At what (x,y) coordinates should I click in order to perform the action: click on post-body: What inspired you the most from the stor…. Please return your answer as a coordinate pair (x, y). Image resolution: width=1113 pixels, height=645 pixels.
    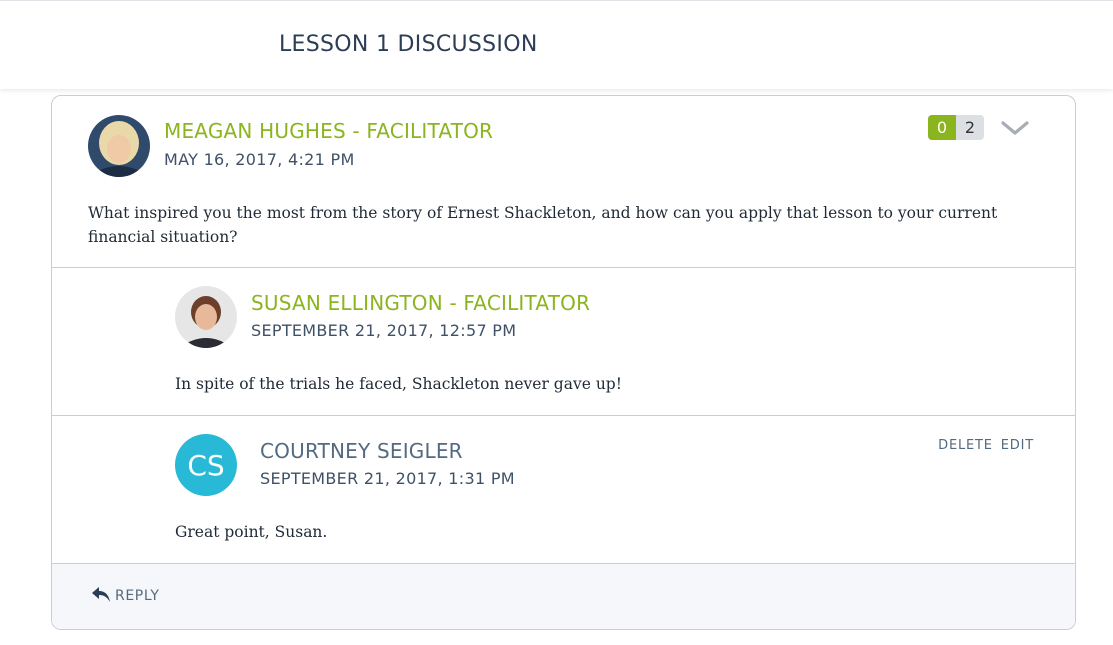
    Looking at the image, I should click on (543, 225).